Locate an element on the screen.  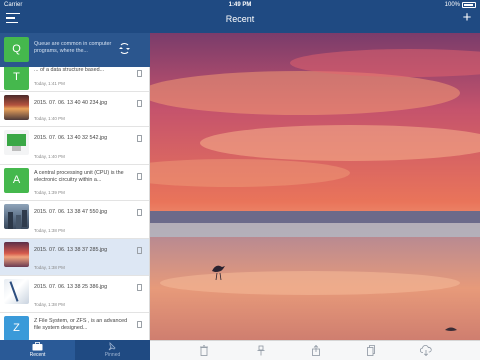
add-button: + is located at coordinates (467, 17).